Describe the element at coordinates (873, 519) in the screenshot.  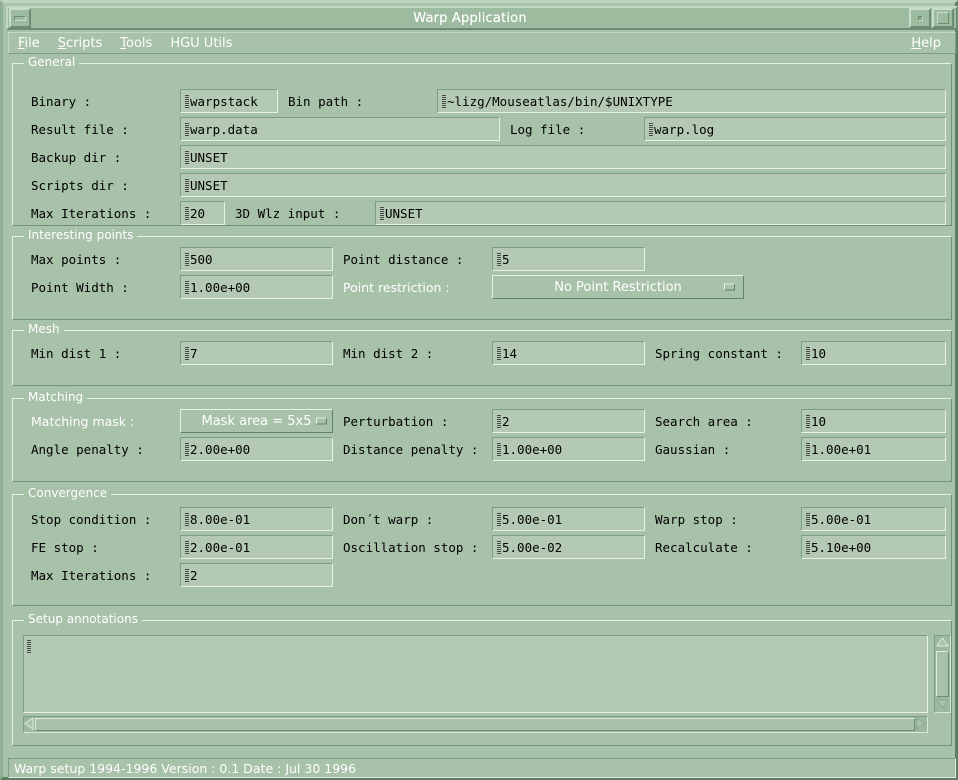
I see `warp-stop-input: 5.00e-01` at that location.